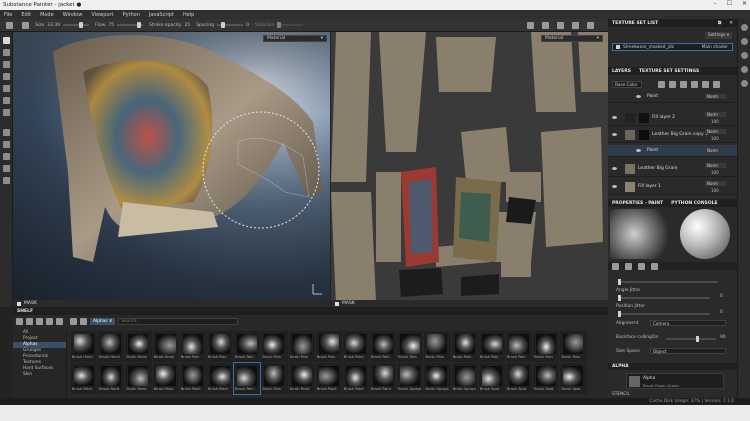 This screenshot has width=750, height=421. I want to click on flow-value: 75, so click(111, 25).